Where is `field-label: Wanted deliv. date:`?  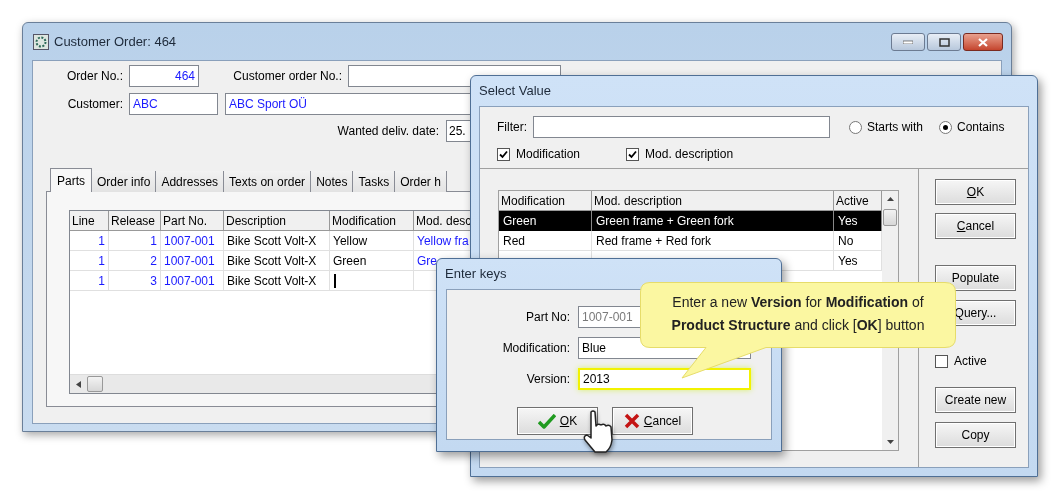 field-label: Wanted deliv. date: is located at coordinates (387, 131).